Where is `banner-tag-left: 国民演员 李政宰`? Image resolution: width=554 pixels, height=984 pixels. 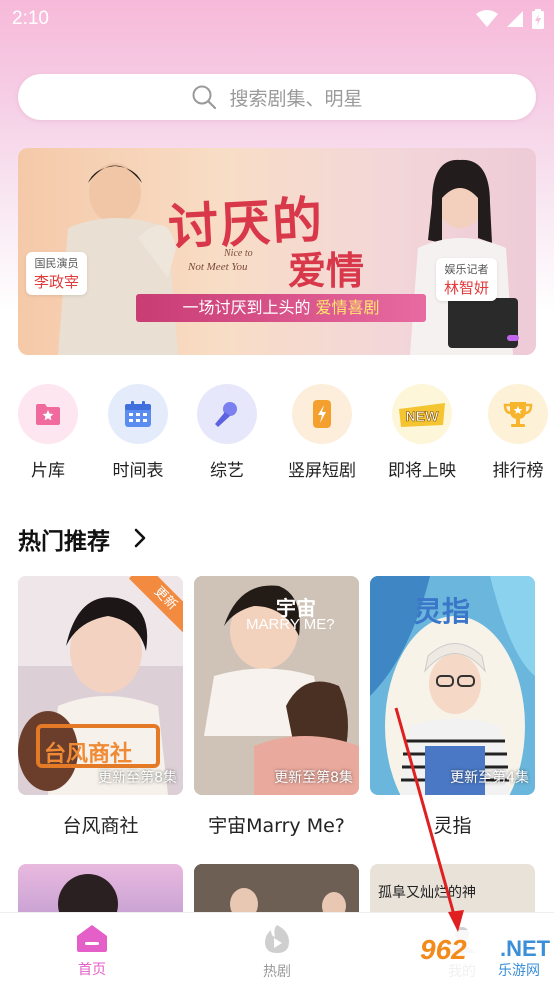
banner-tag-left: 国民演员 李政宰 is located at coordinates (57, 273).